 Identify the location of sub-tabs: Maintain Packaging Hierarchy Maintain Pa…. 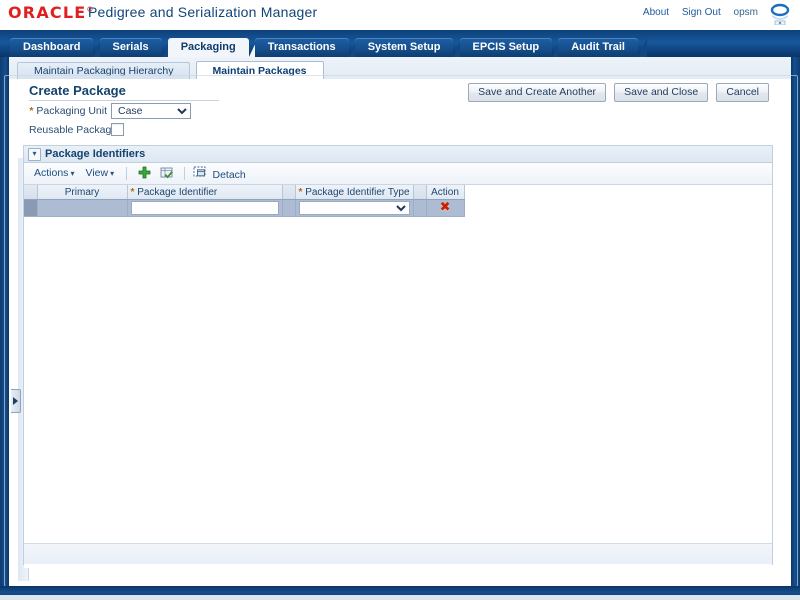
(171, 68).